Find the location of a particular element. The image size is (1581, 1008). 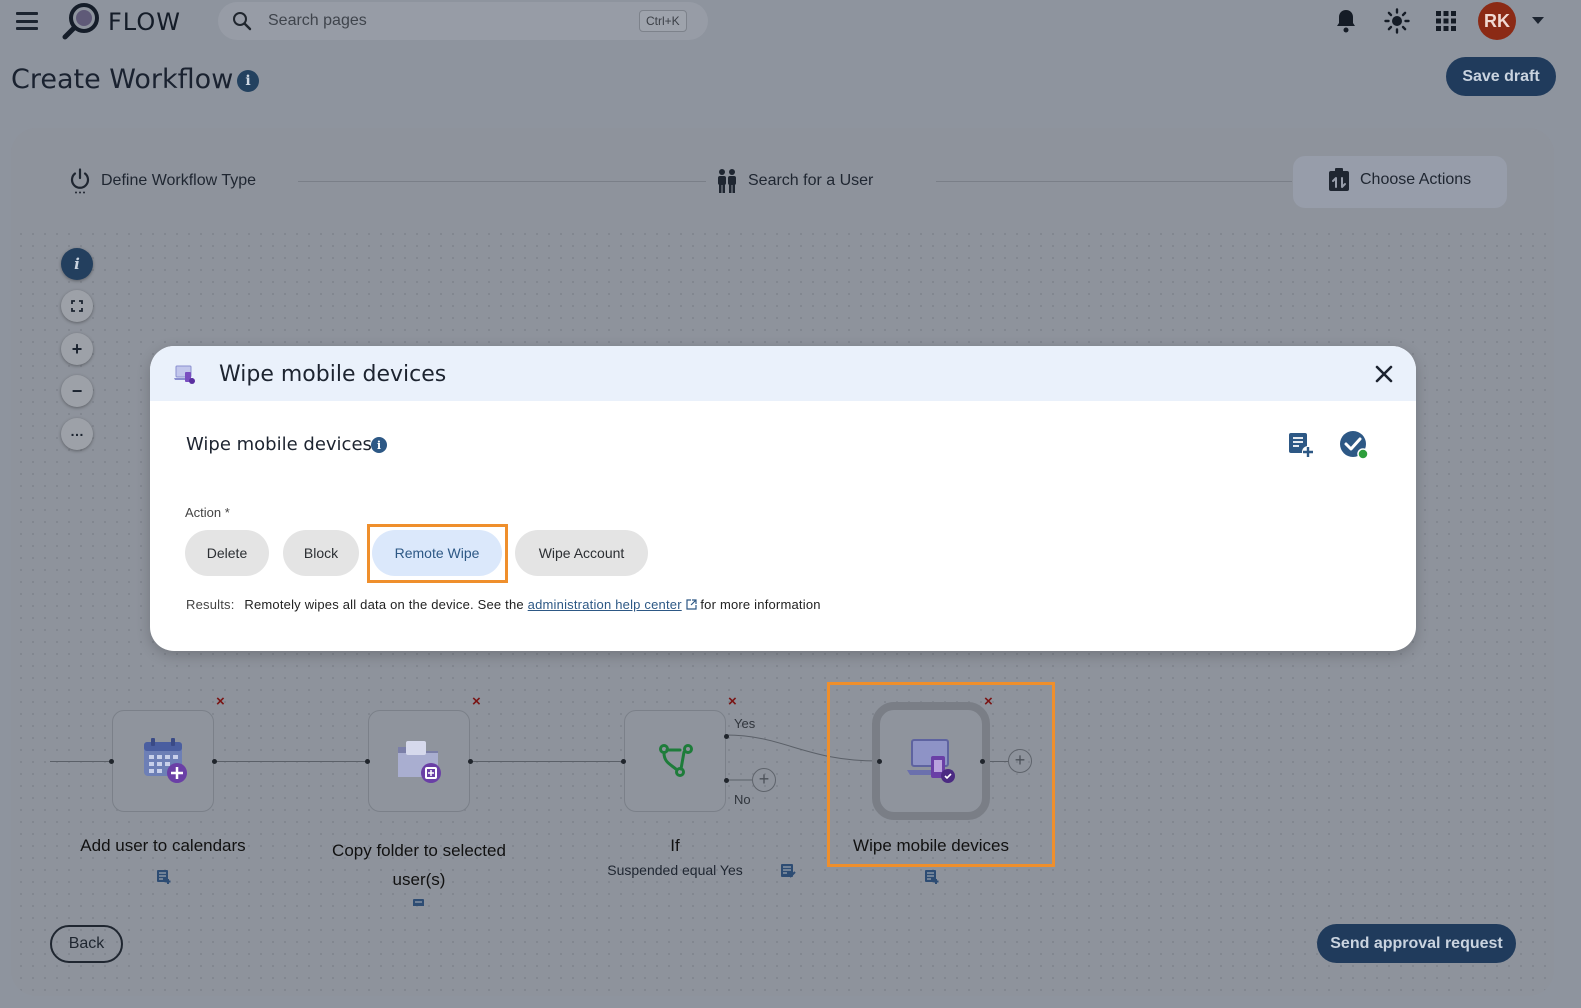

step-choose-actions: Choose Actions is located at coordinates (1399, 180).